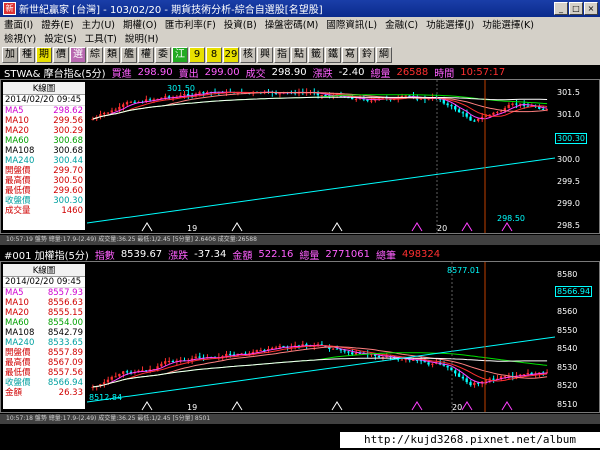 The height and width of the screenshot is (450, 600). What do you see at coordinates (163, 55) in the screenshot?
I see `toolbar-button-9: 委` at bounding box center [163, 55].